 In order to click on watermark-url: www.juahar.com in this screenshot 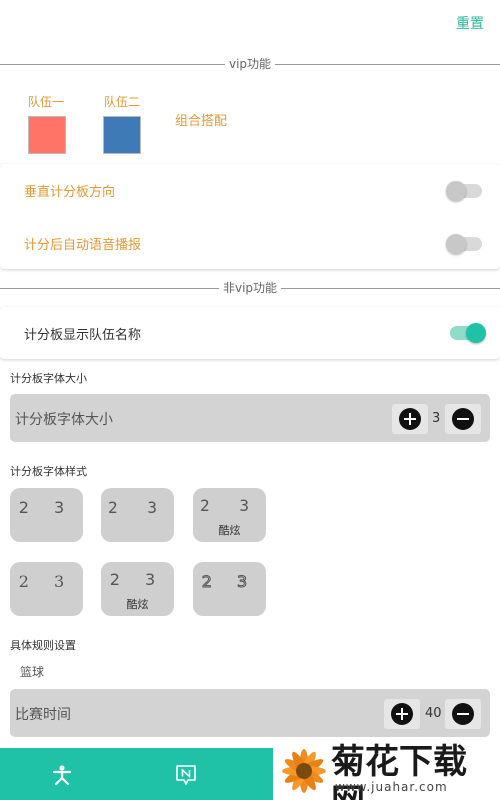, I will do `click(391, 787)`.